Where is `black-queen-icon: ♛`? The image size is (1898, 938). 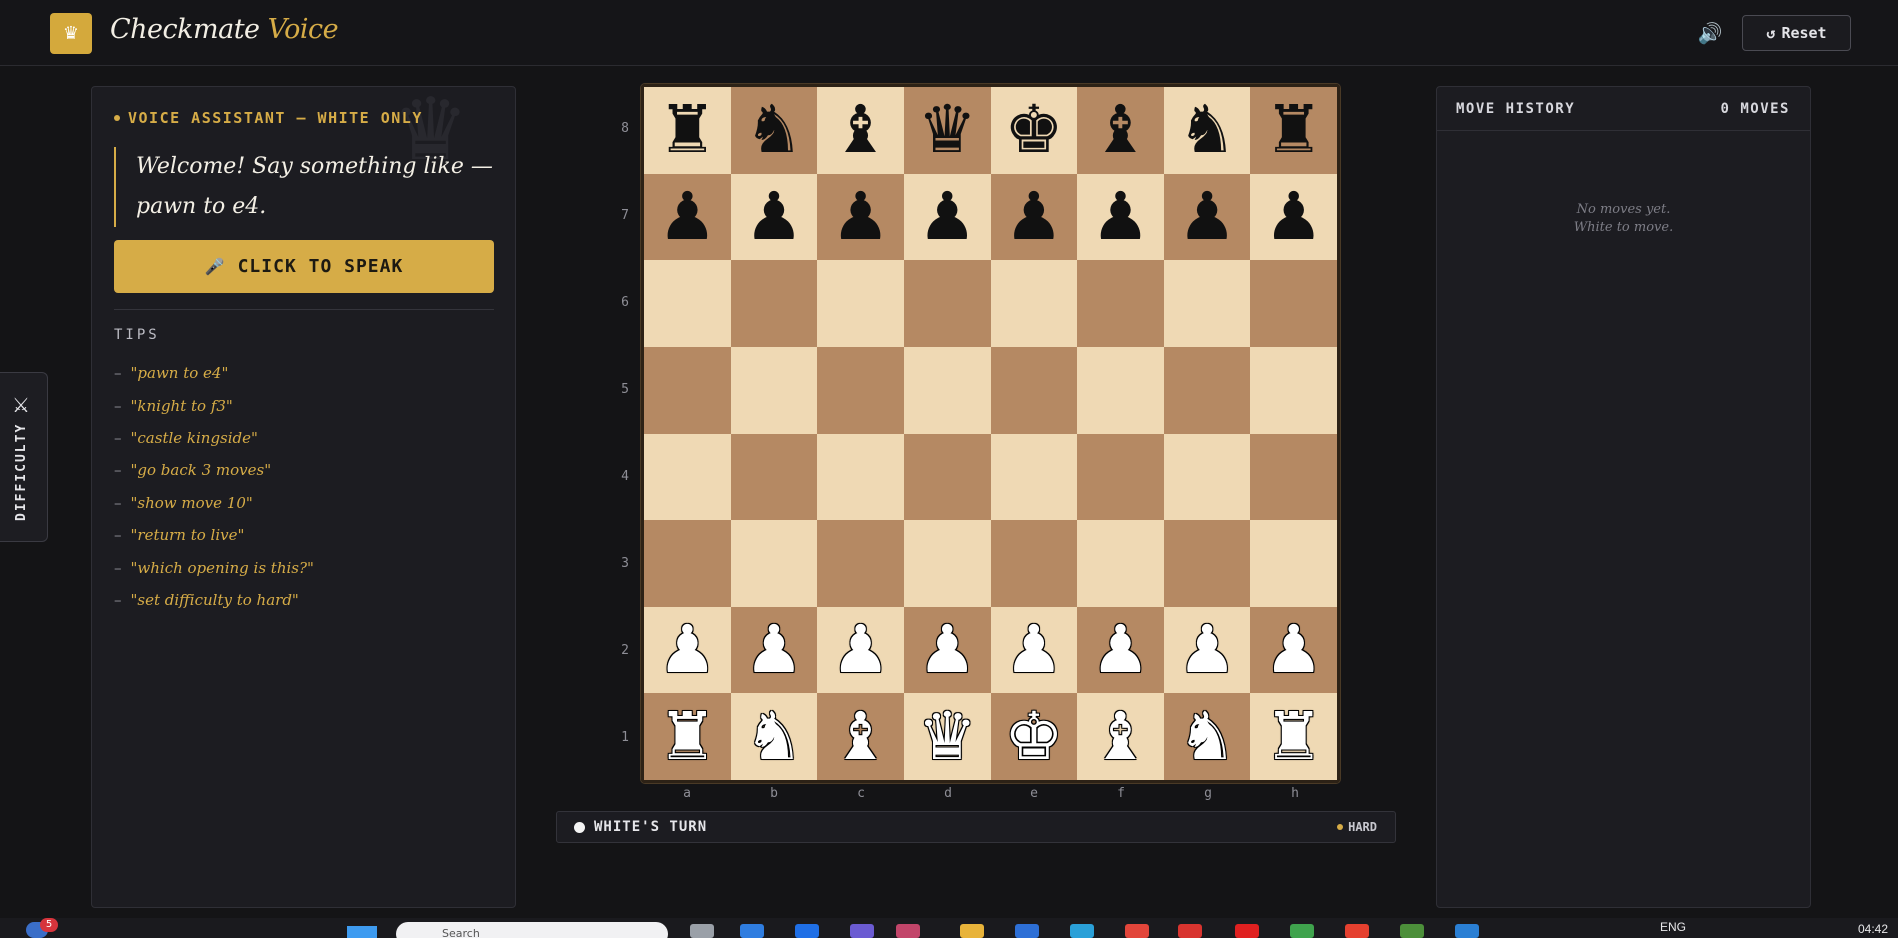
black-queen-icon: ♛ is located at coordinates (947, 130).